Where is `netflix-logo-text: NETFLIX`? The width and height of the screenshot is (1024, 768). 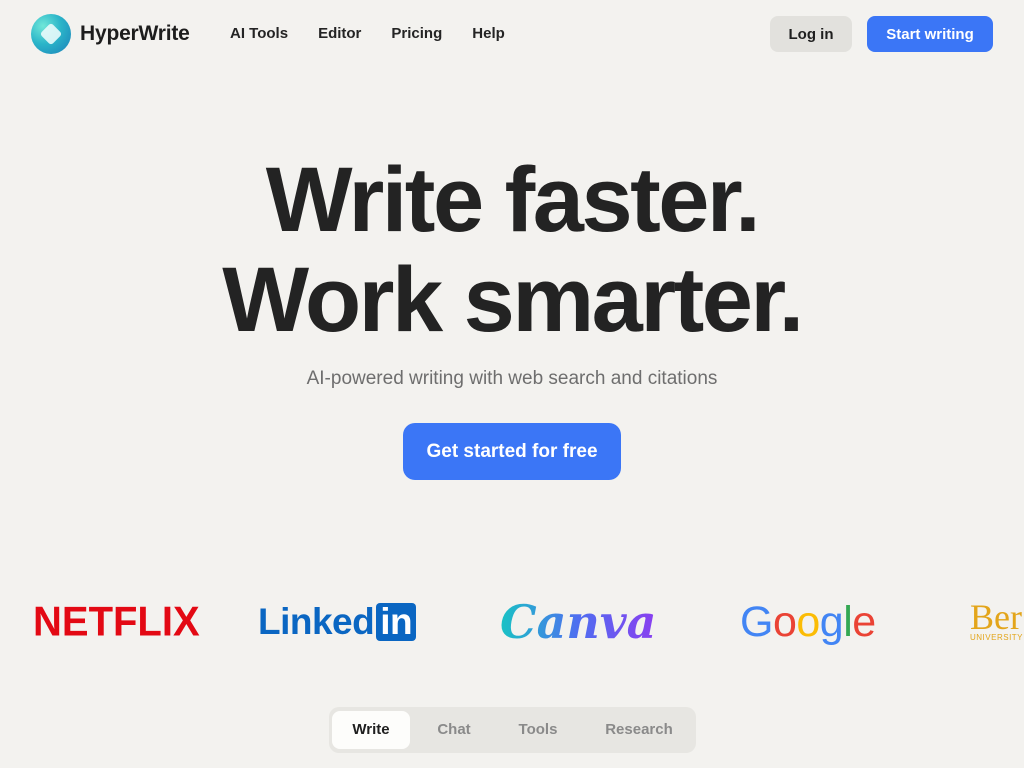 netflix-logo-text: NETFLIX is located at coordinates (116, 621).